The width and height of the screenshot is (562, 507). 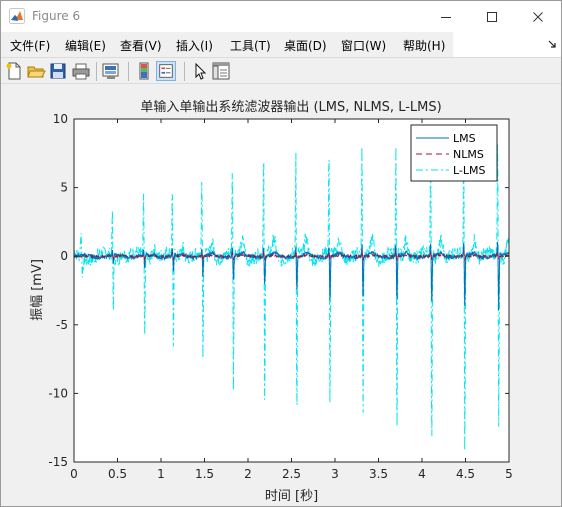 What do you see at coordinates (36, 71) in the screenshot?
I see `open-file-icon` at bounding box center [36, 71].